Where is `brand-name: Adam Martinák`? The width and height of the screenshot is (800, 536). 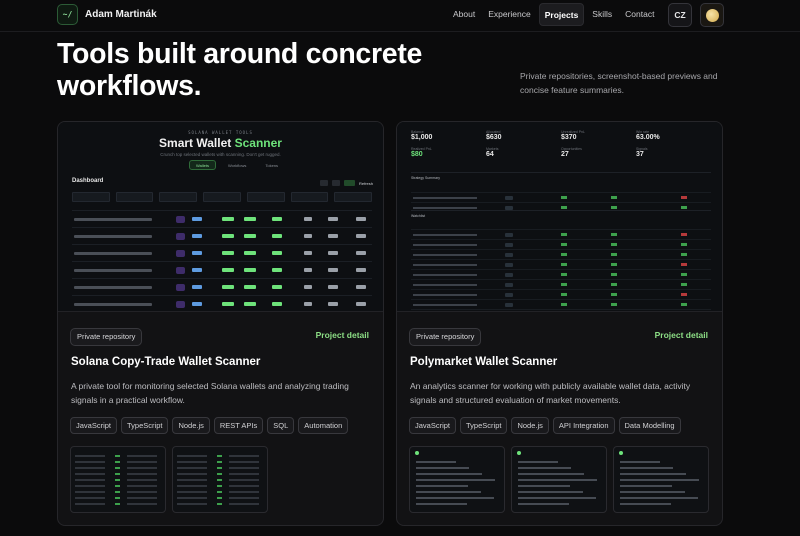 brand-name: Adam Martinák is located at coordinates (121, 14).